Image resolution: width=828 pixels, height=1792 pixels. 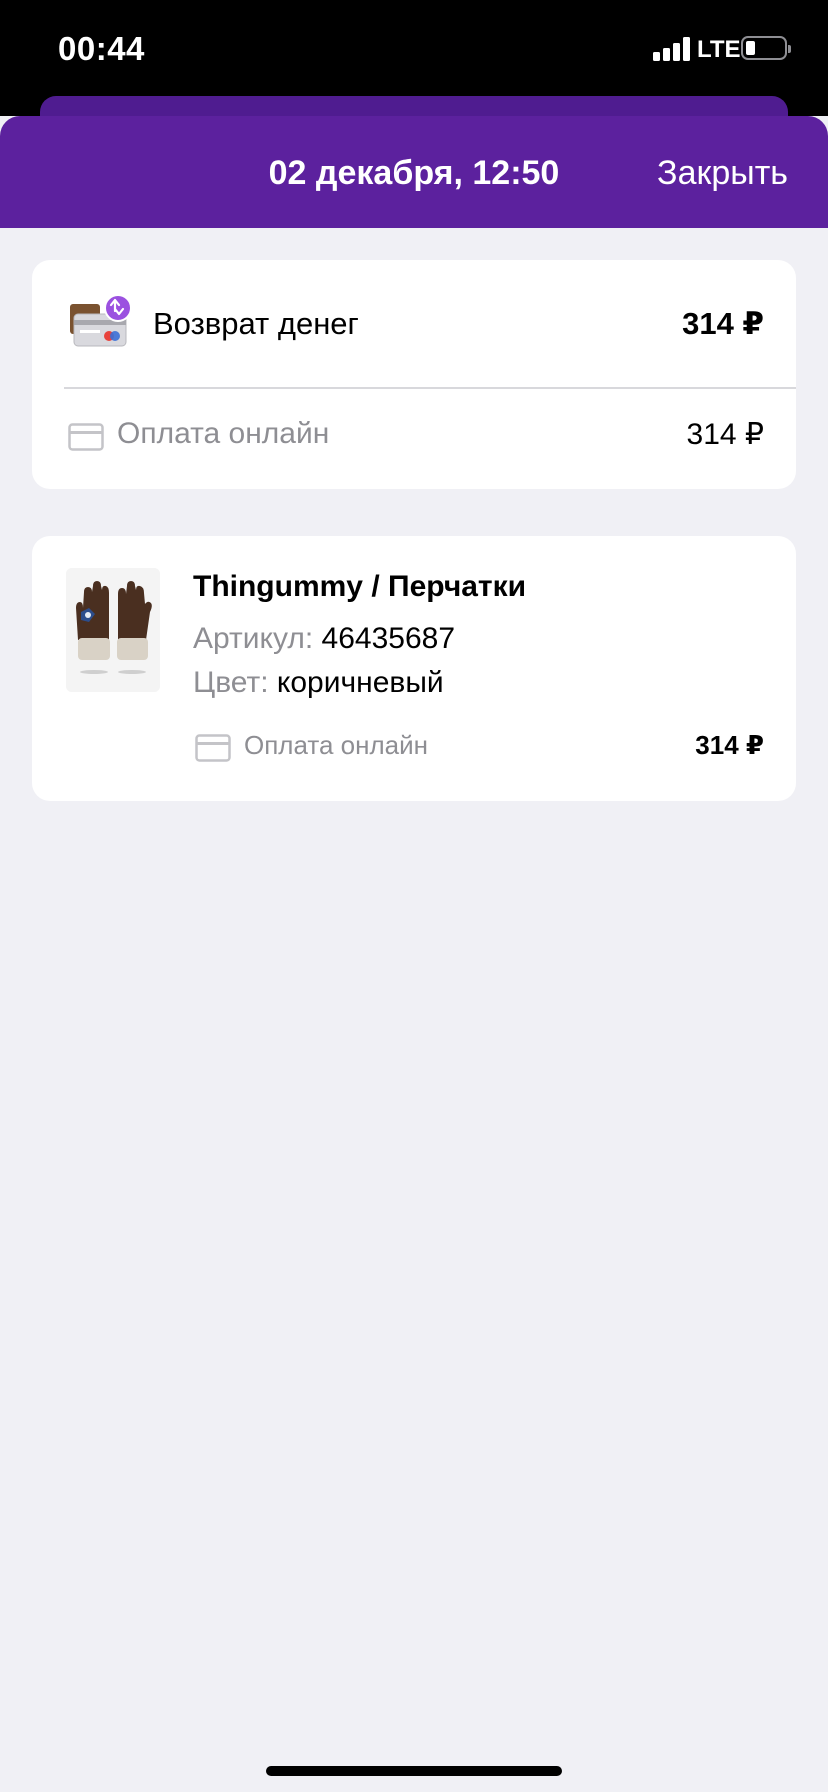 What do you see at coordinates (253, 638) in the screenshot?
I see `sku-label: Артикул:` at bounding box center [253, 638].